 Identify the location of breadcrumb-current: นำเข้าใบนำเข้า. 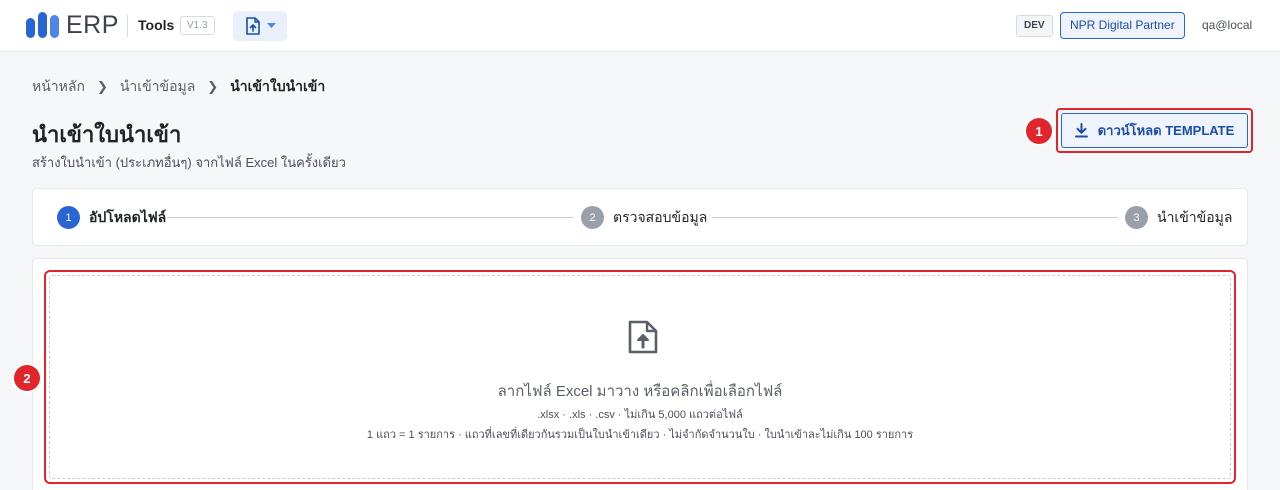
(278, 86).